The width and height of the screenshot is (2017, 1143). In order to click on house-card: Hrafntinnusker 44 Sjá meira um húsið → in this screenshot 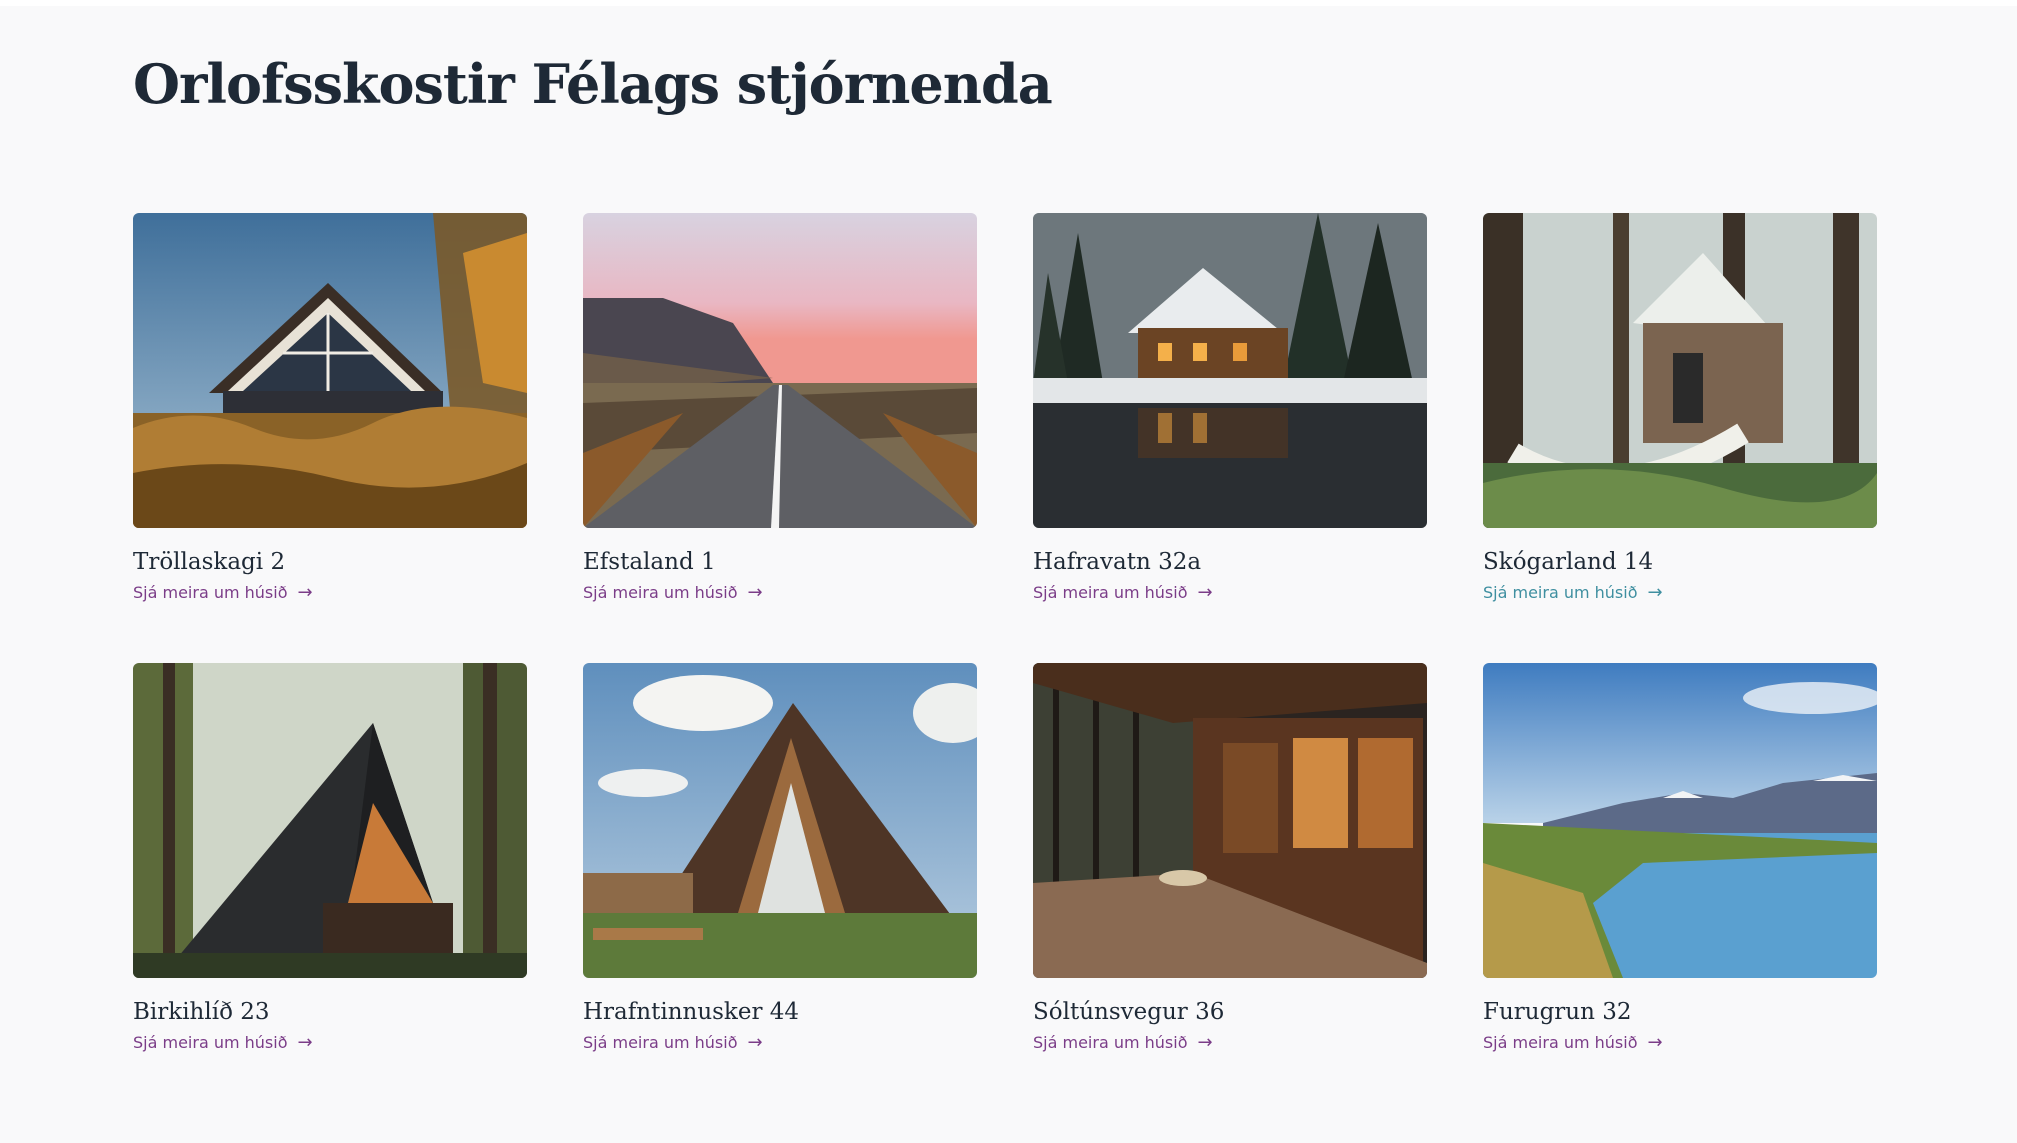, I will do `click(780, 859)`.